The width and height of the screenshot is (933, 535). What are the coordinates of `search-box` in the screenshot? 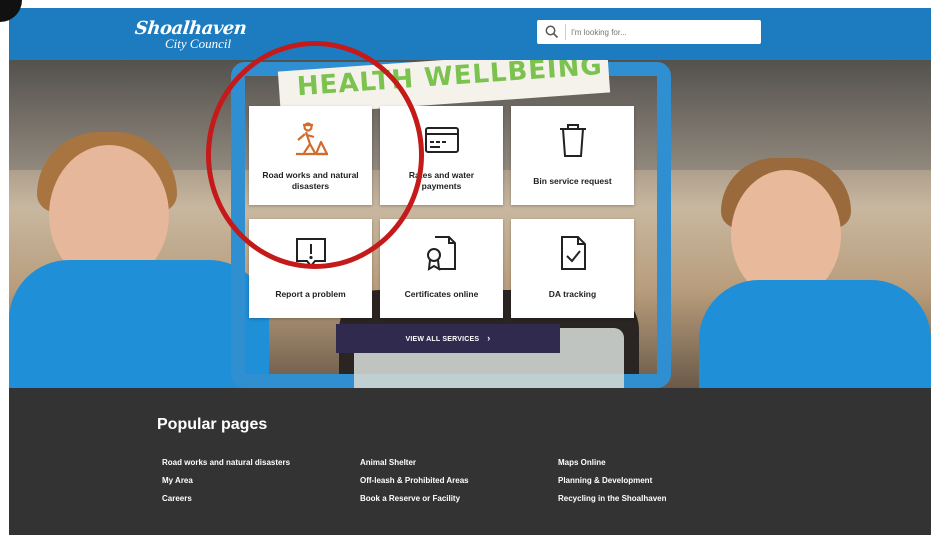 It's located at (649, 32).